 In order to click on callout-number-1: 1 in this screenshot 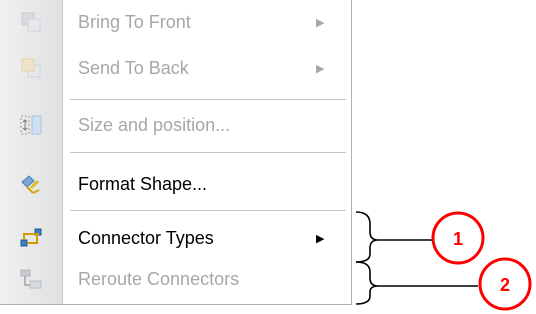, I will do `click(458, 239)`.